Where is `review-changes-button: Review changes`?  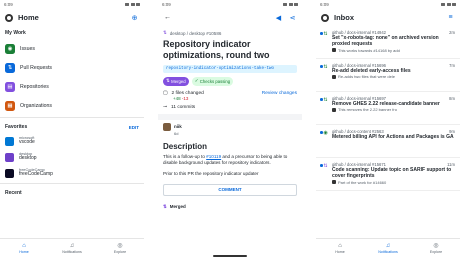
review-changes-button: Review changes is located at coordinates (279, 93).